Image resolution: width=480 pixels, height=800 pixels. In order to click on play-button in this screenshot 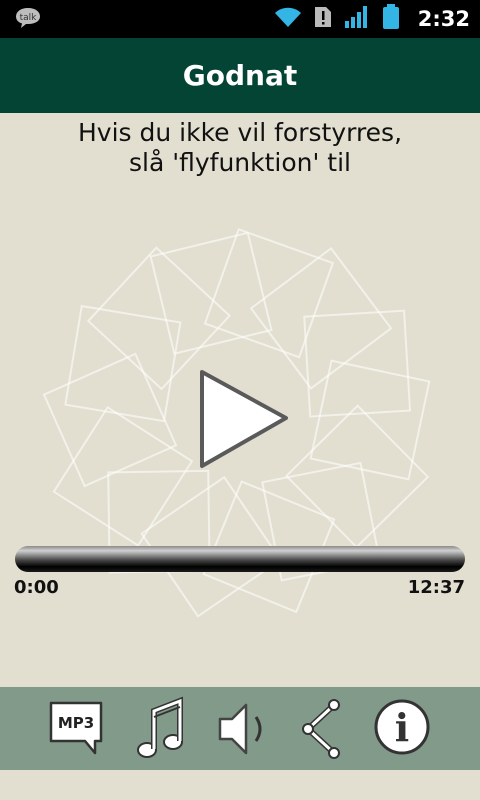, I will do `click(245, 420)`.